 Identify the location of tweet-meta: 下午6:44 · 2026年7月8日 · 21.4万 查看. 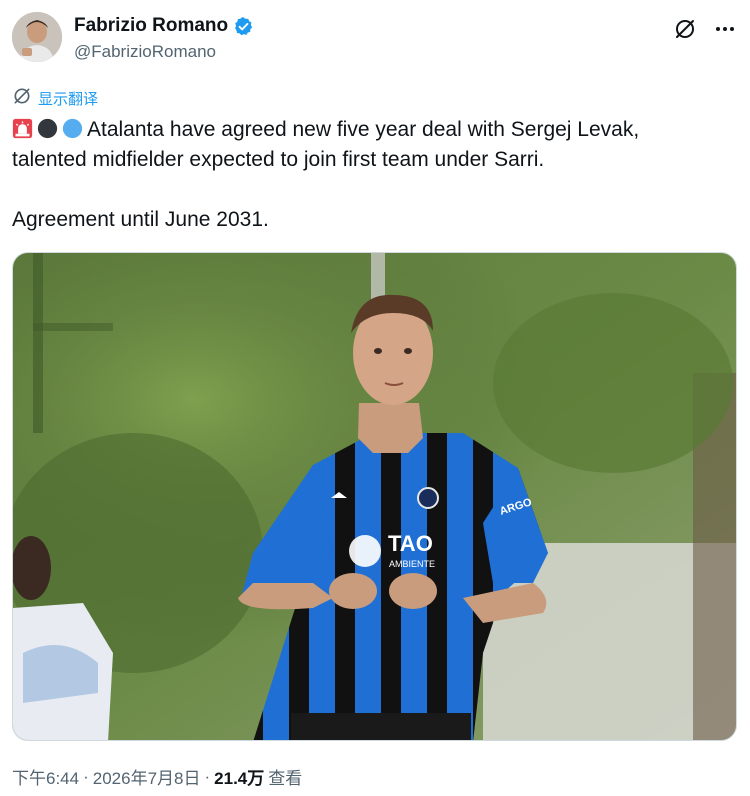
(157, 776).